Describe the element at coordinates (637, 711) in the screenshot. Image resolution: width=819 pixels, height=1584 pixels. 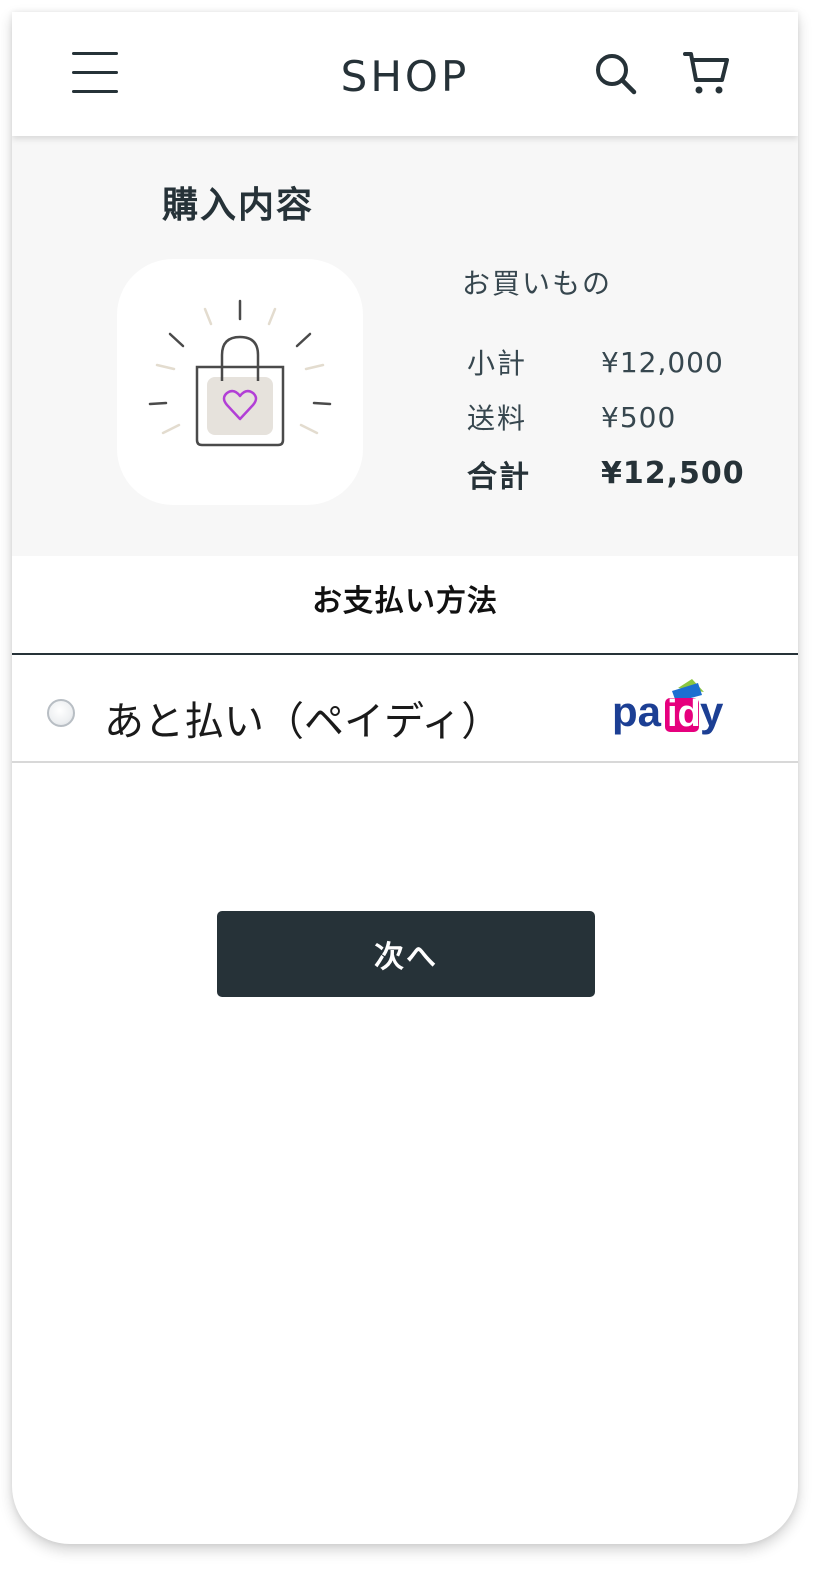
I see `paidy-logo-text-pa: pa` at that location.